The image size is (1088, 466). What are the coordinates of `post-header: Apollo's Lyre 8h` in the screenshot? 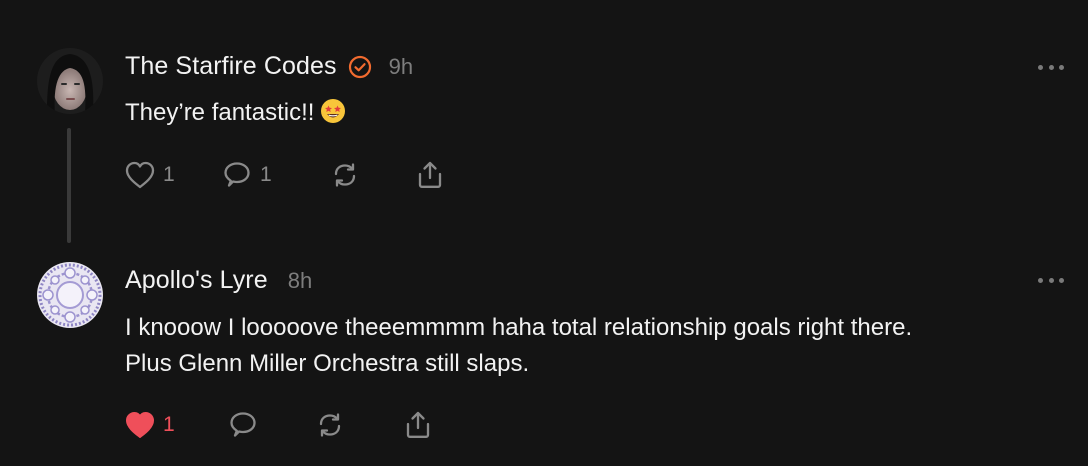 It's located at (218, 280).